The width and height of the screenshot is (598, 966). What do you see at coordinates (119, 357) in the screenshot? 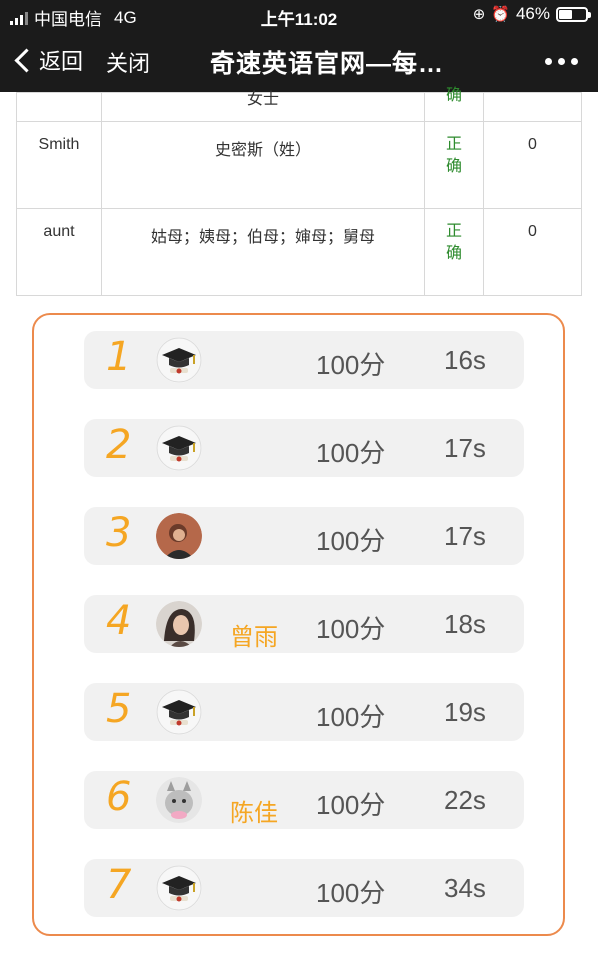
I see `rank-number: 1` at bounding box center [119, 357].